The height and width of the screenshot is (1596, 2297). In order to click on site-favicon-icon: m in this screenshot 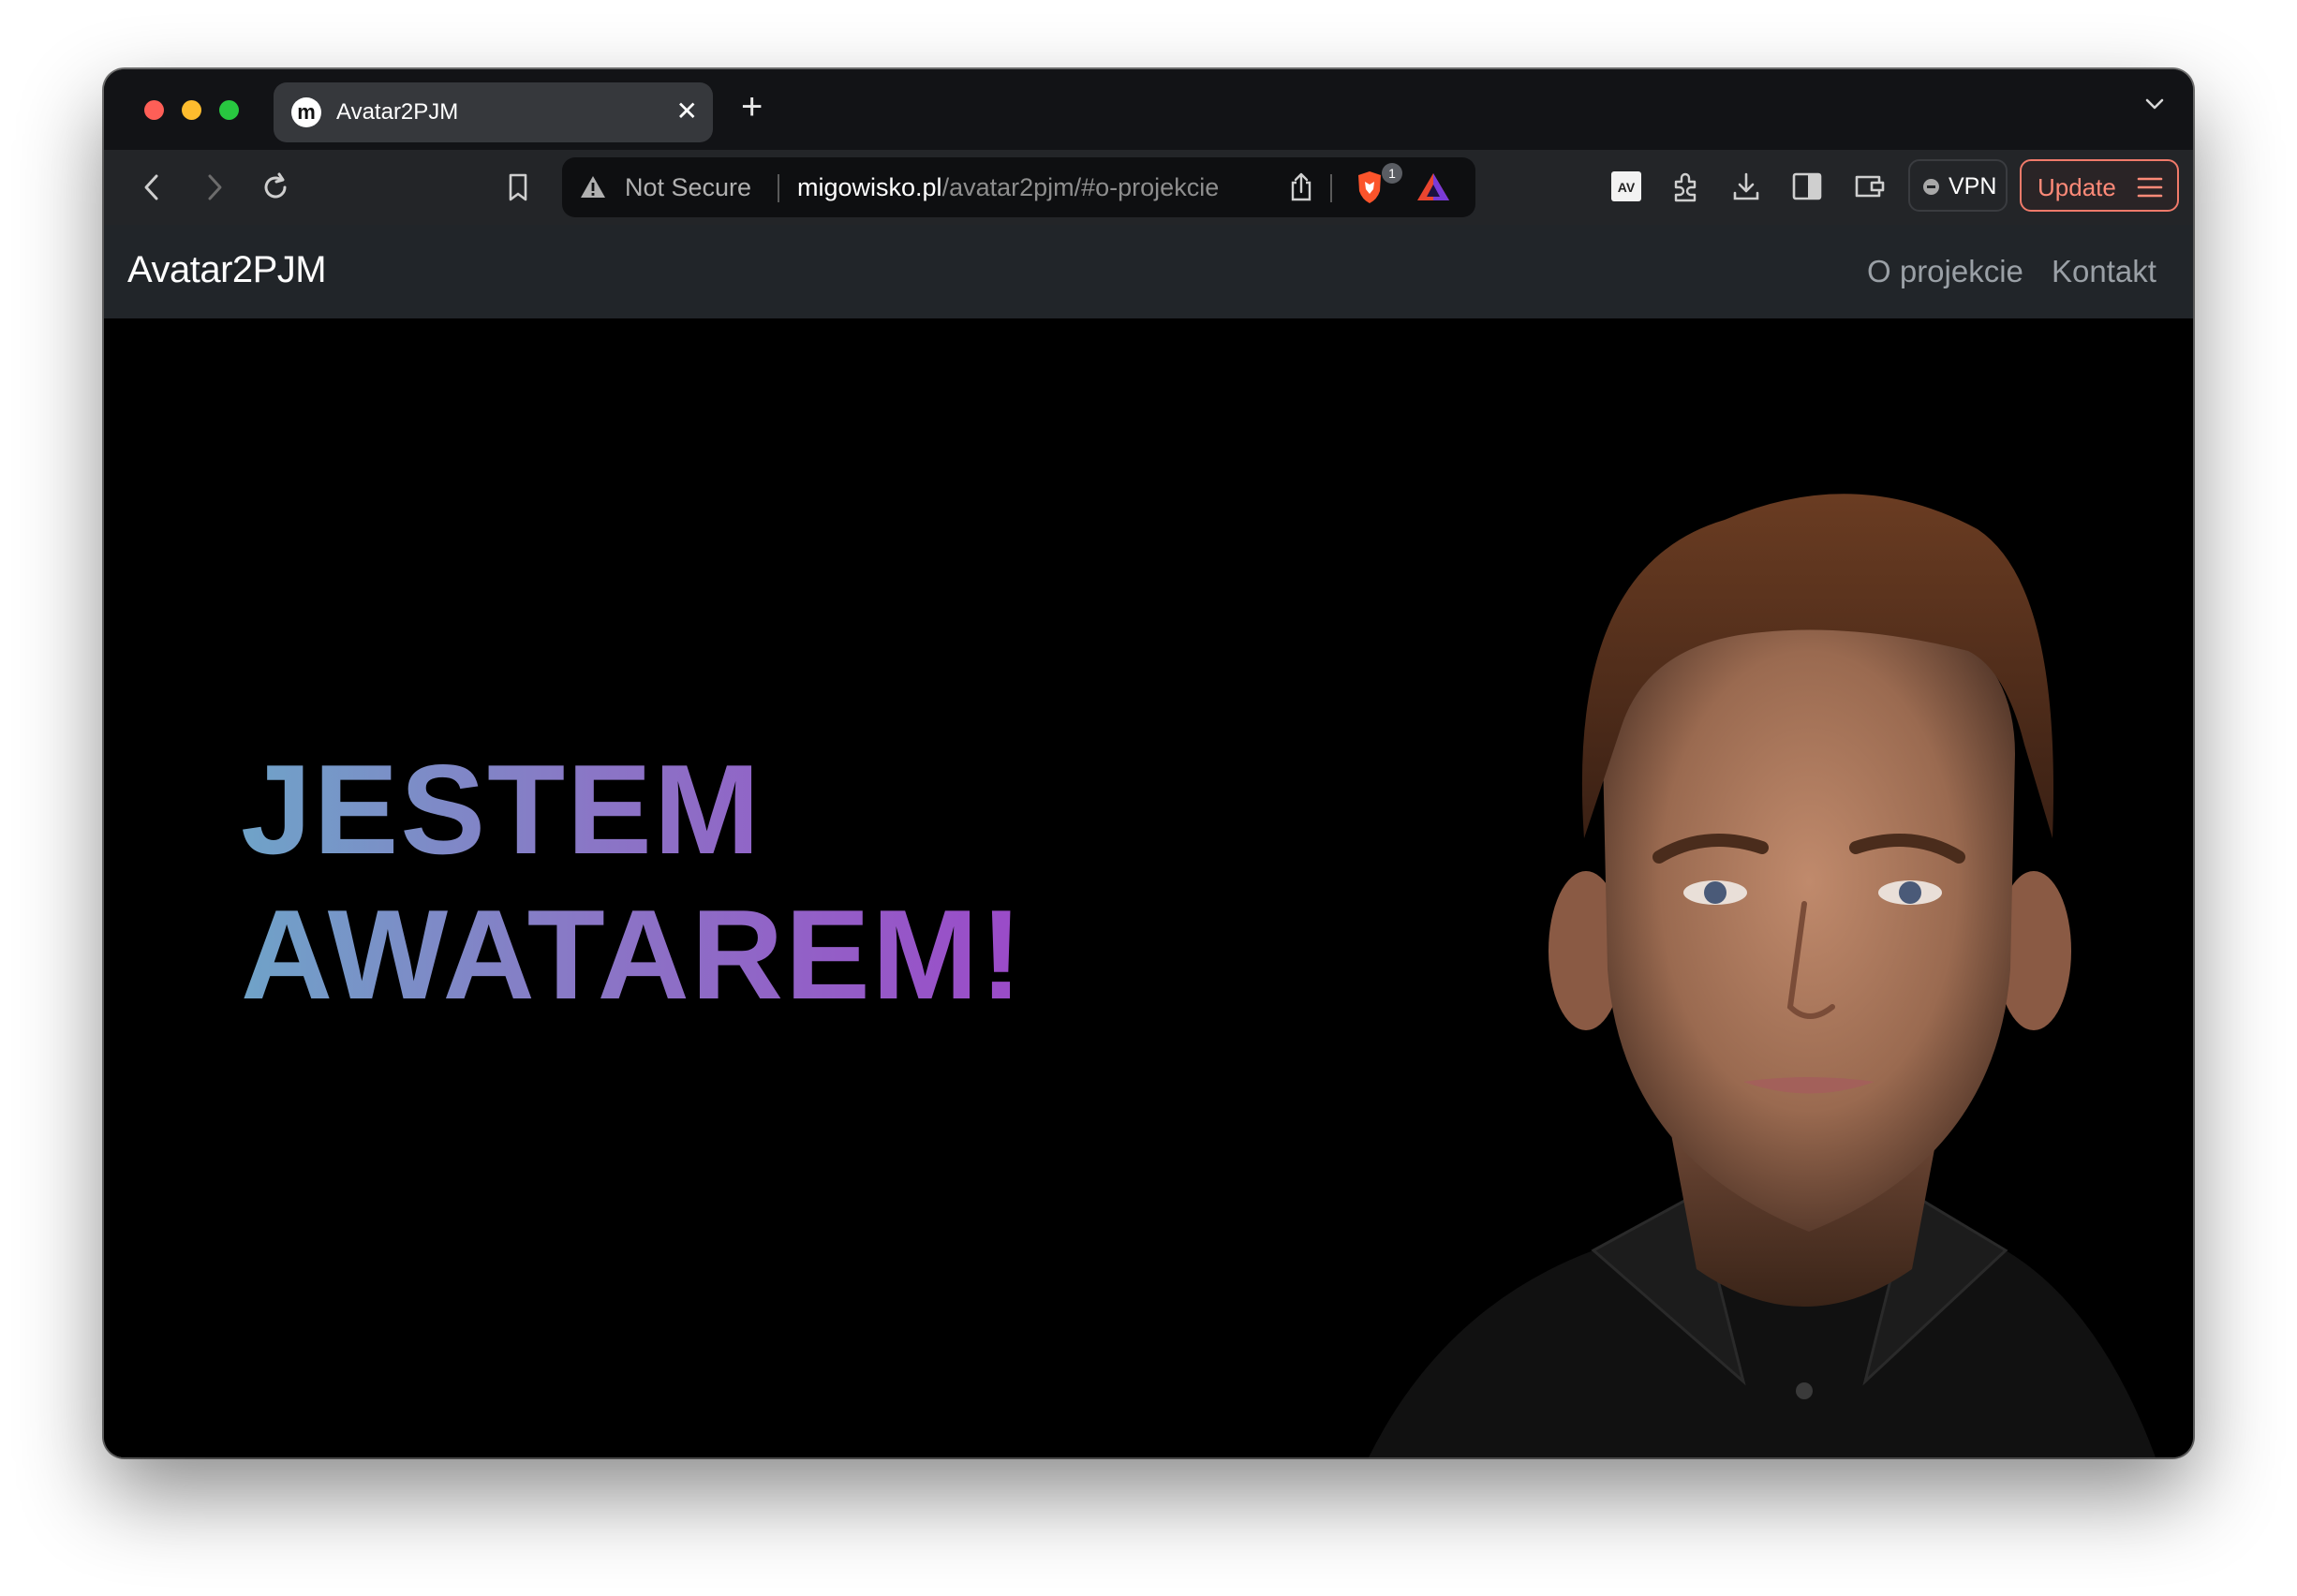, I will do `click(306, 112)`.